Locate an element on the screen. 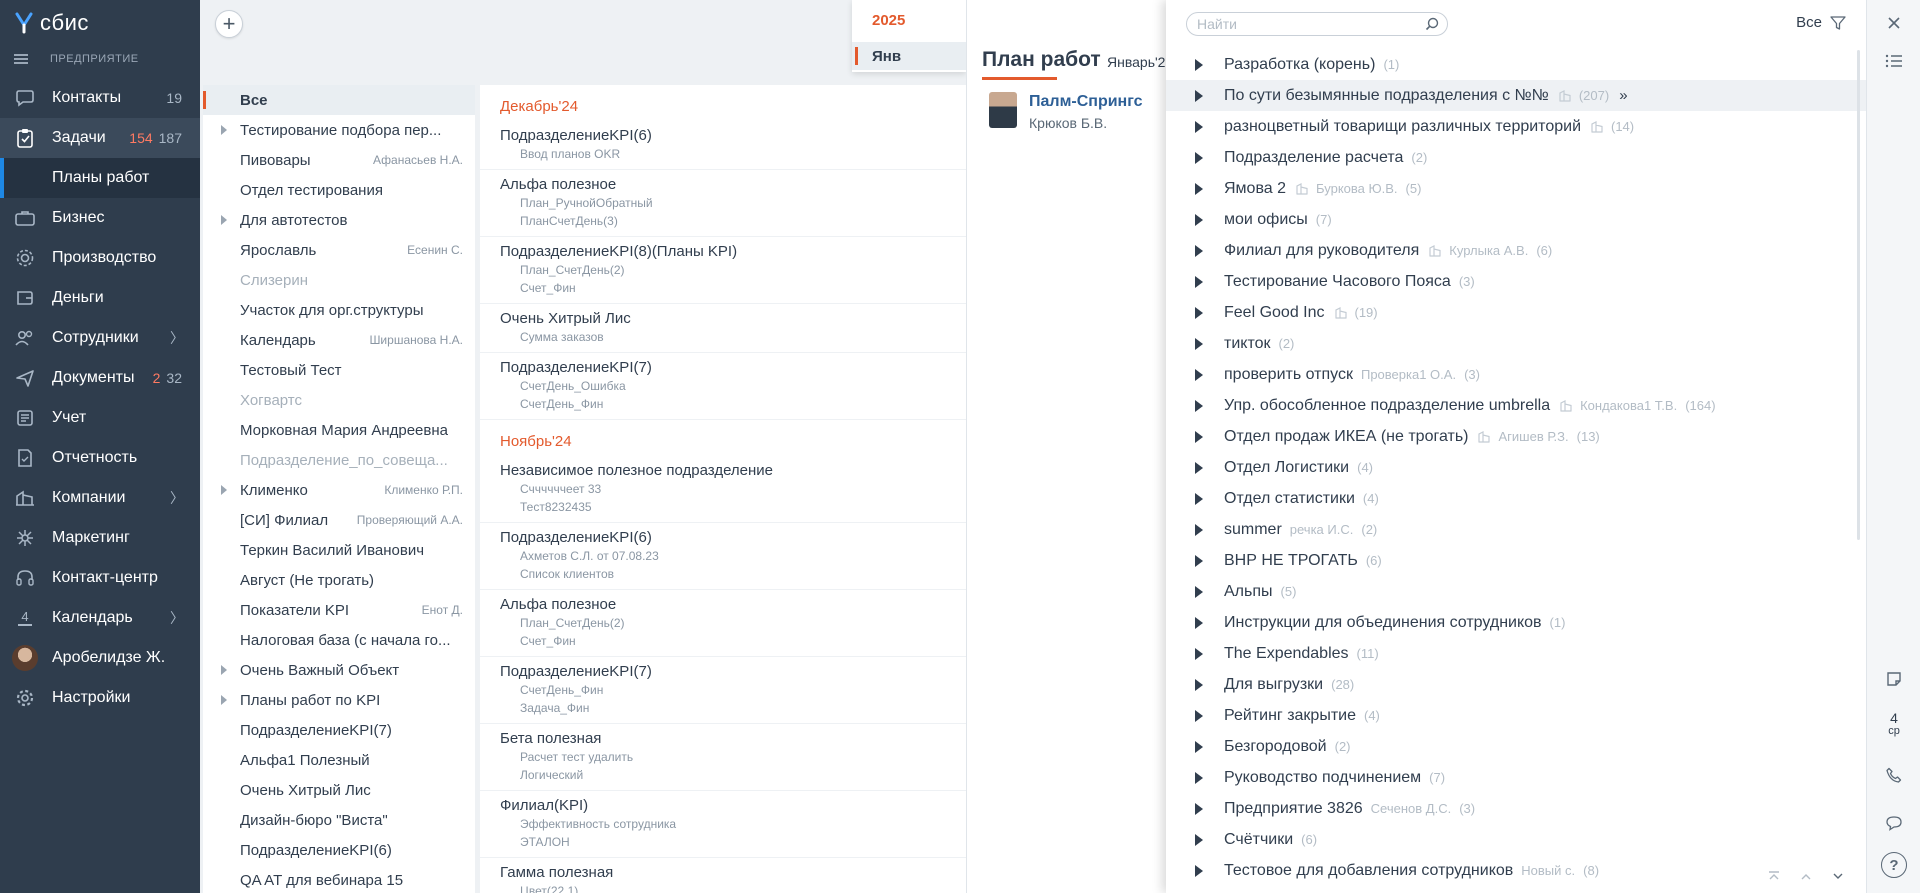  folder-item: Календарь Ширшанова Н.А. is located at coordinates (339, 340).